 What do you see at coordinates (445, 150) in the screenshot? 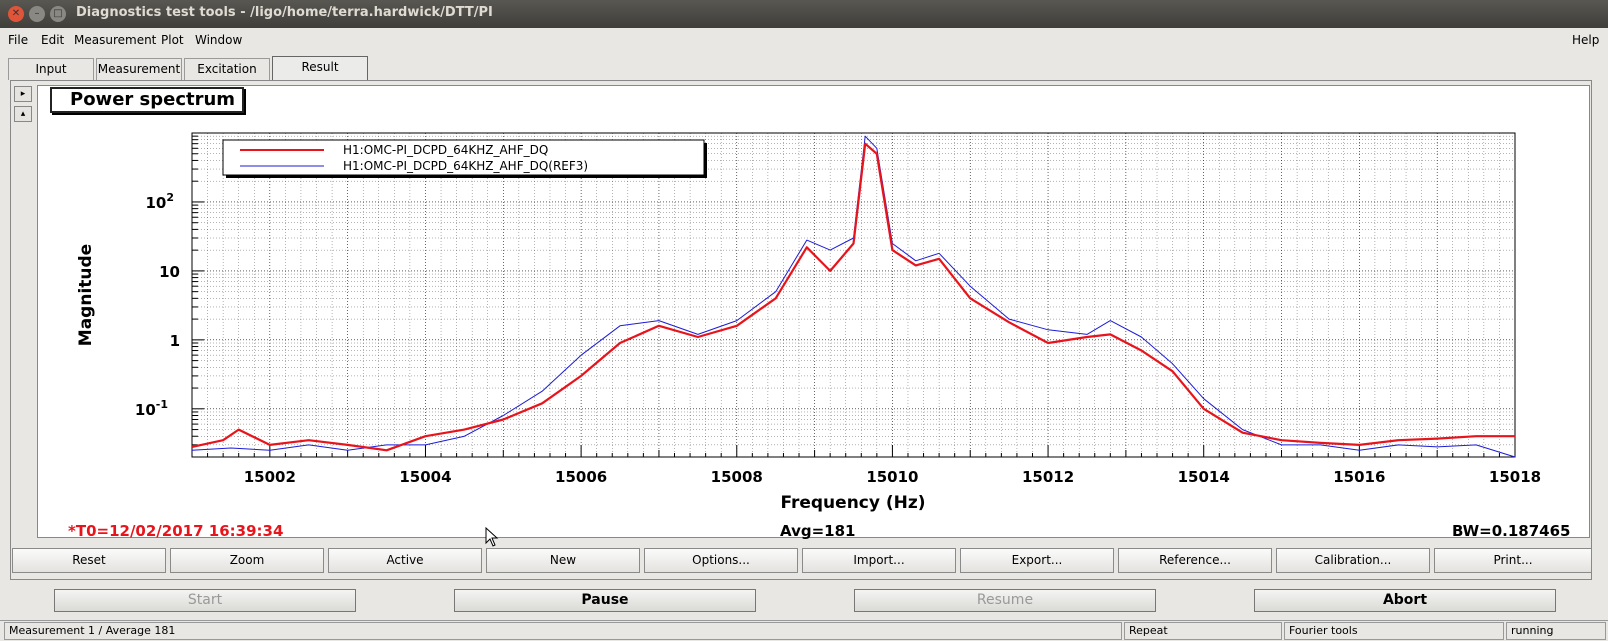
I see `legend-label-series-1: H1:OMC-PI_DCPD_64KHZ_AHF_DQ` at bounding box center [445, 150].